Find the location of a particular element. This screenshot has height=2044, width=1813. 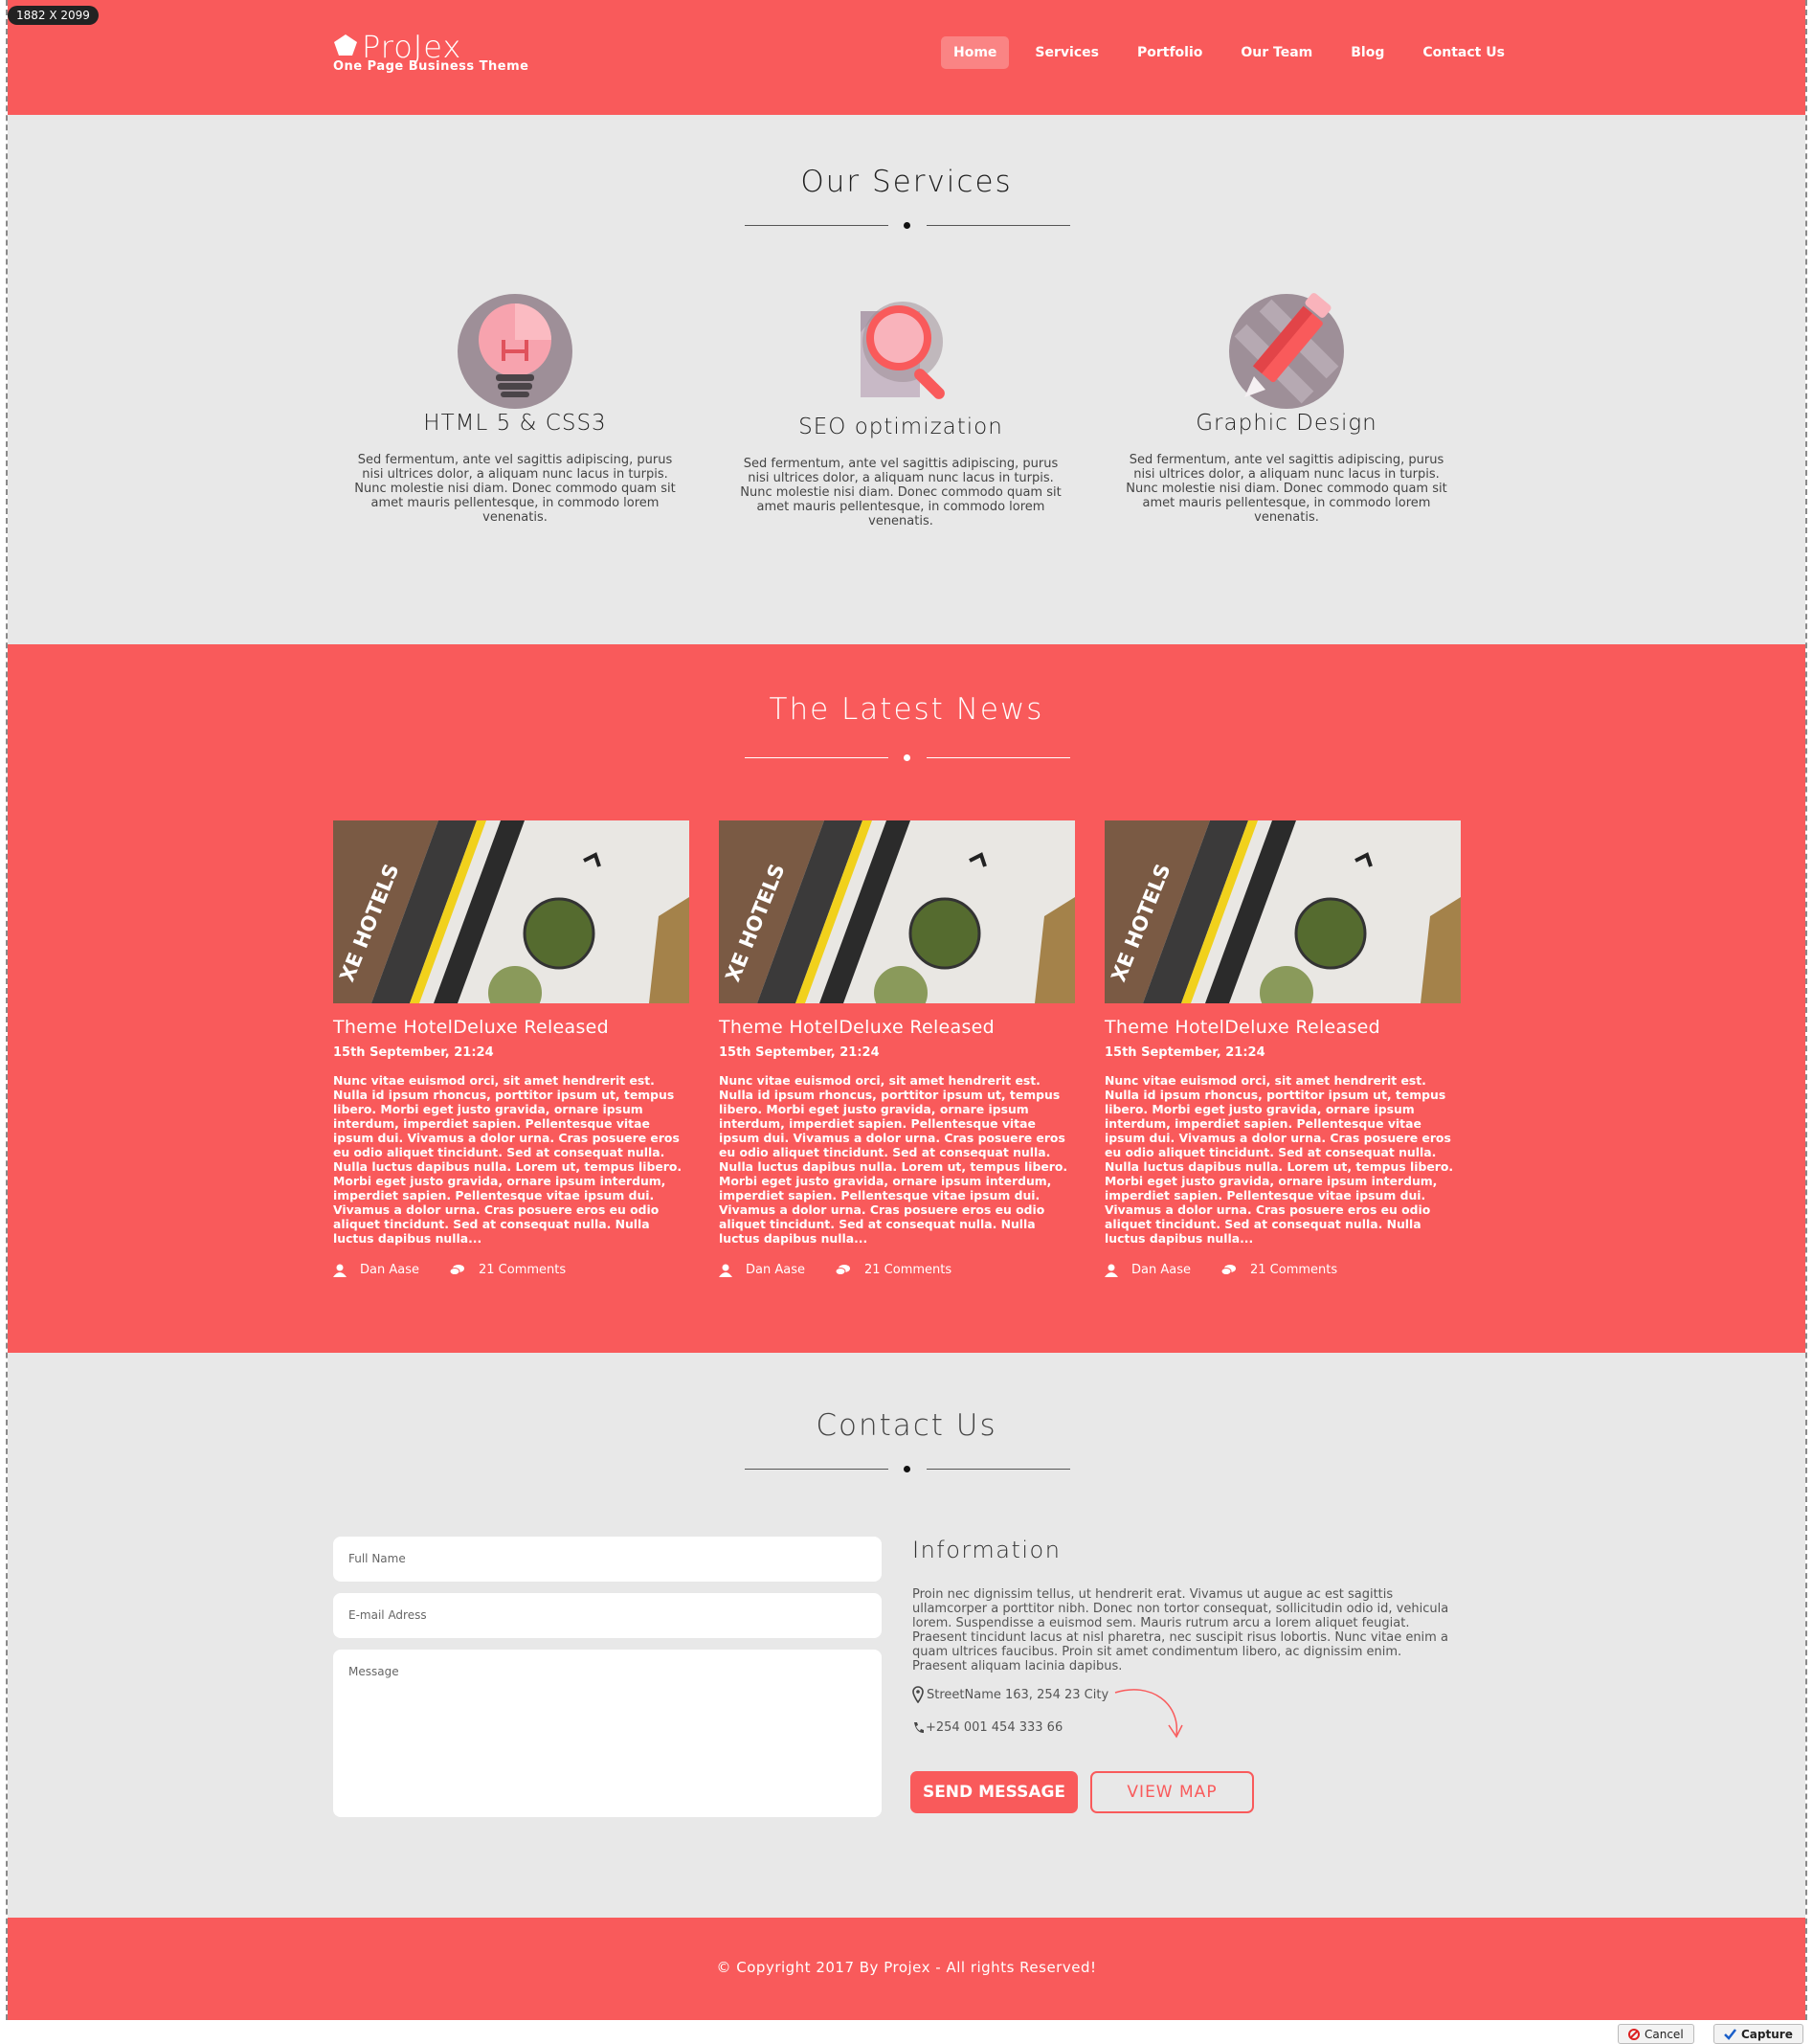

full-name-placeholder: Full Name is located at coordinates (377, 1558).